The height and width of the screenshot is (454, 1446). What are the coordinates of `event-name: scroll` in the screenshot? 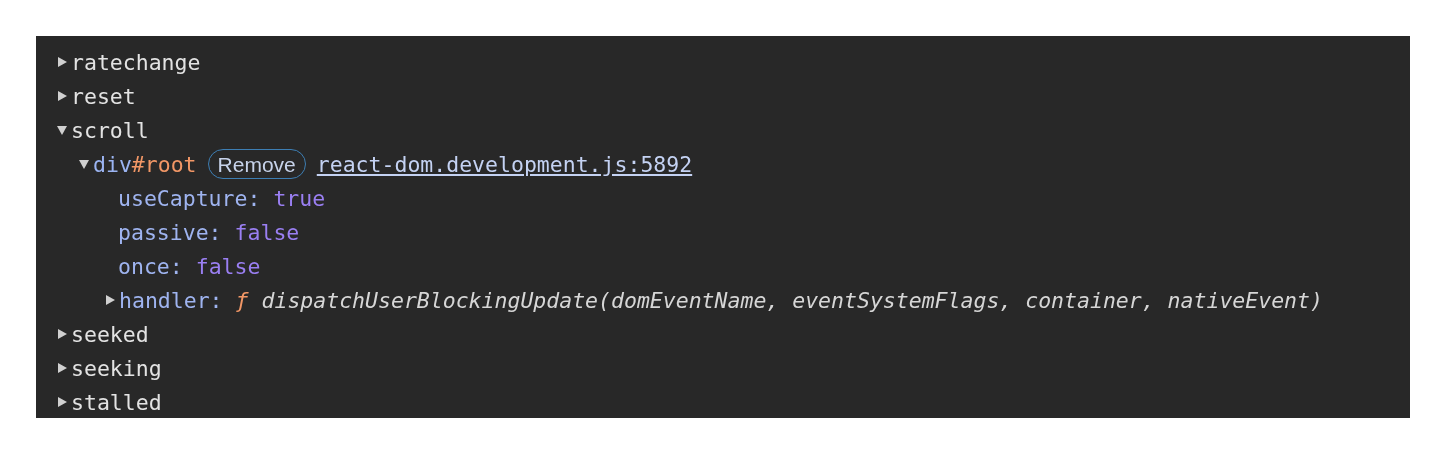 It's located at (110, 130).